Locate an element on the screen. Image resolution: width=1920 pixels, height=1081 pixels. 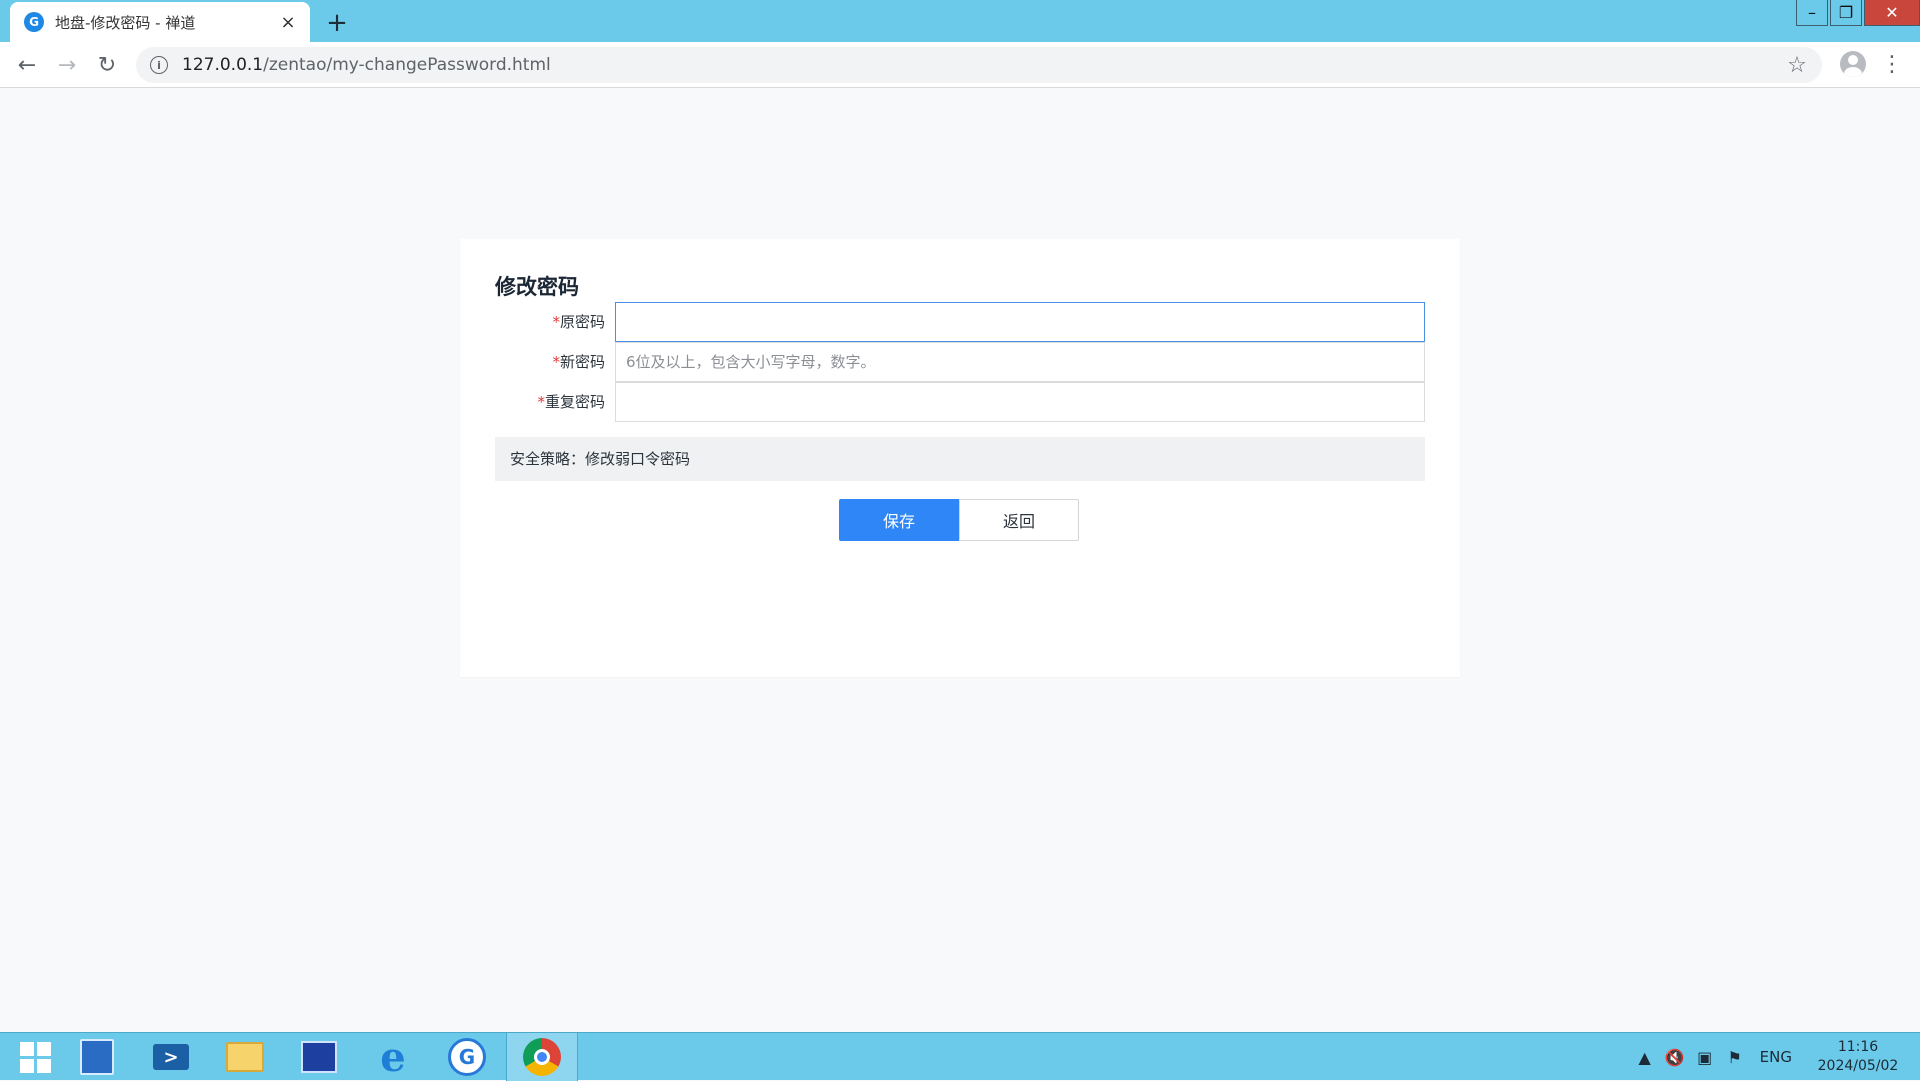
input-language: ENG is located at coordinates (1776, 1057).